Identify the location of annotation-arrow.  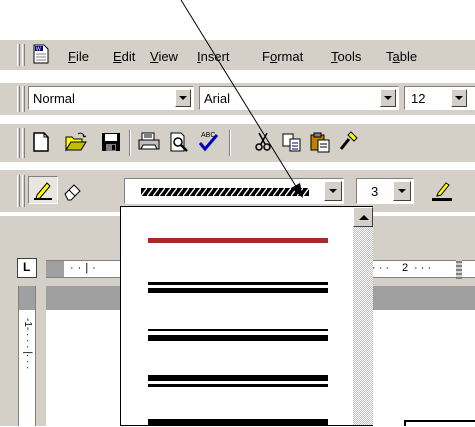
(241, 99).